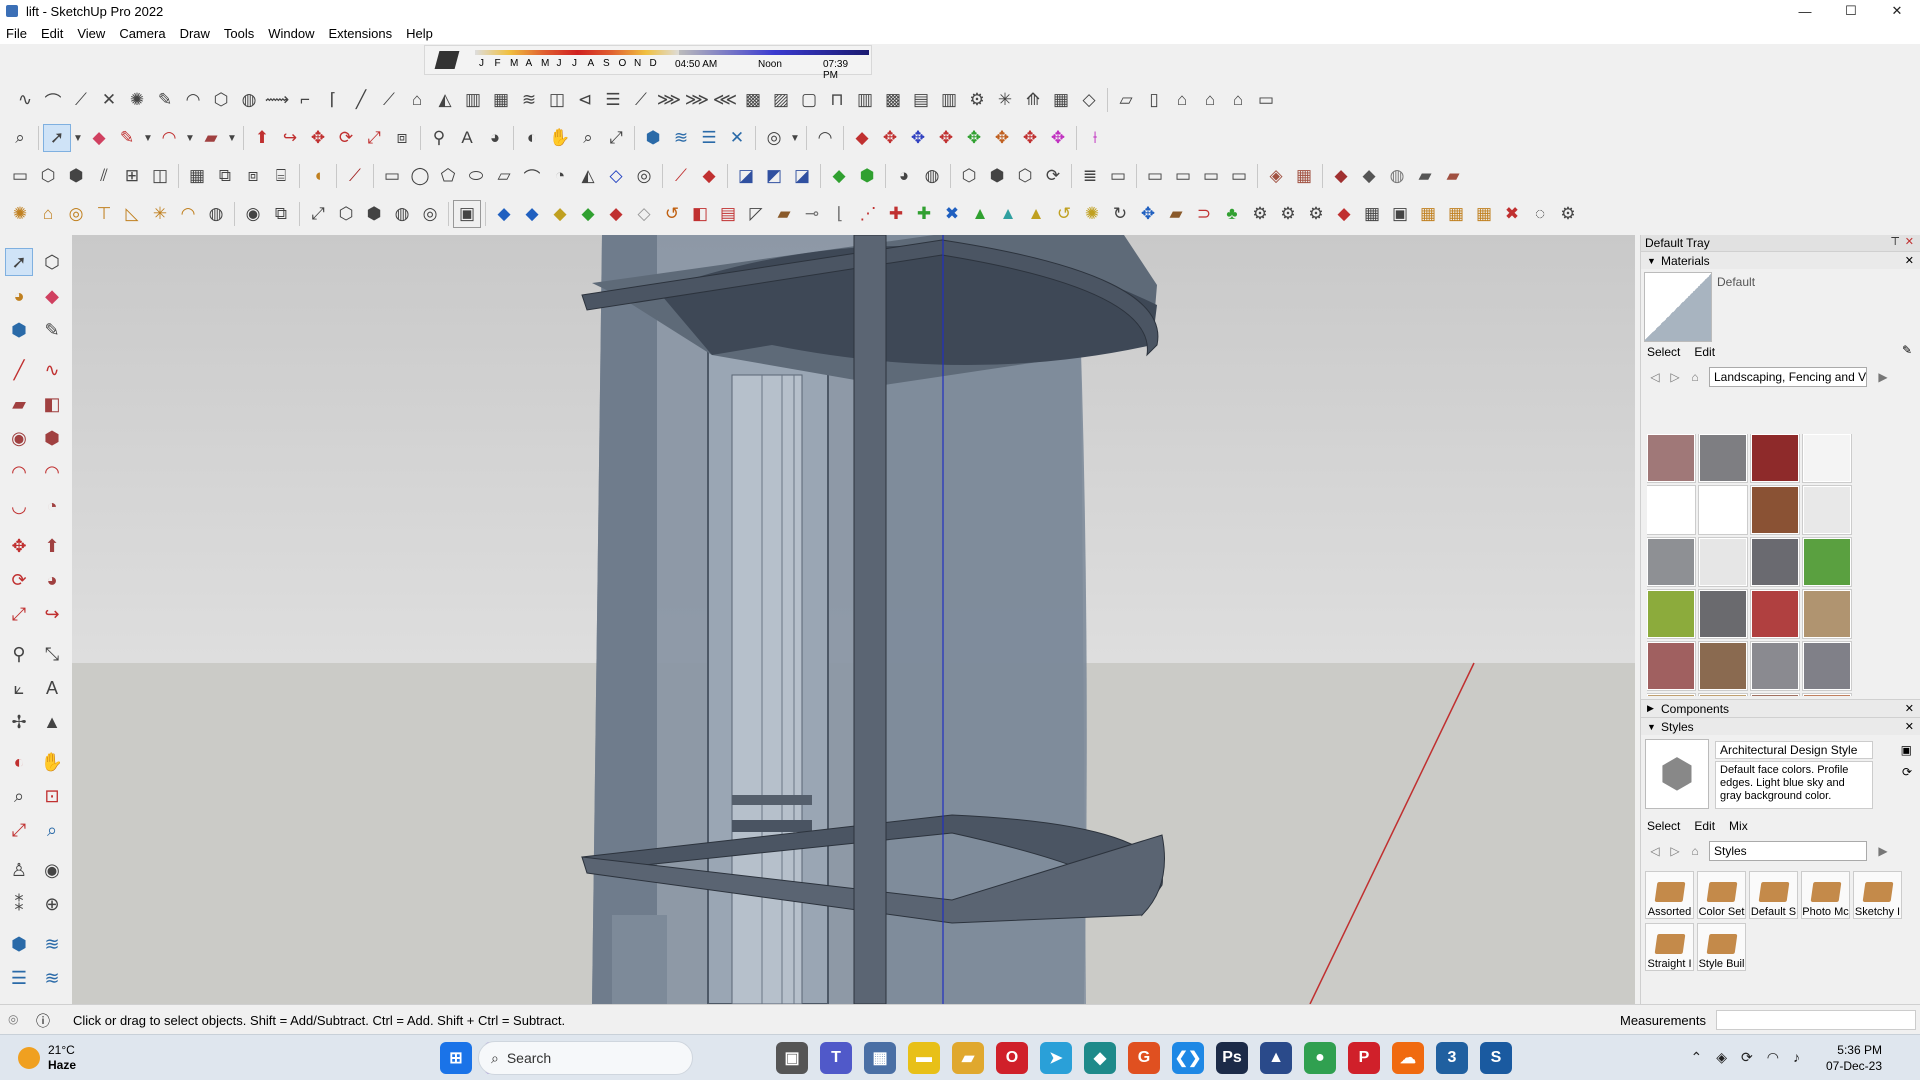 Image resolution: width=1920 pixels, height=1080 pixels. What do you see at coordinates (281, 176) in the screenshot?
I see `solid-subtract-icon: ⌸` at bounding box center [281, 176].